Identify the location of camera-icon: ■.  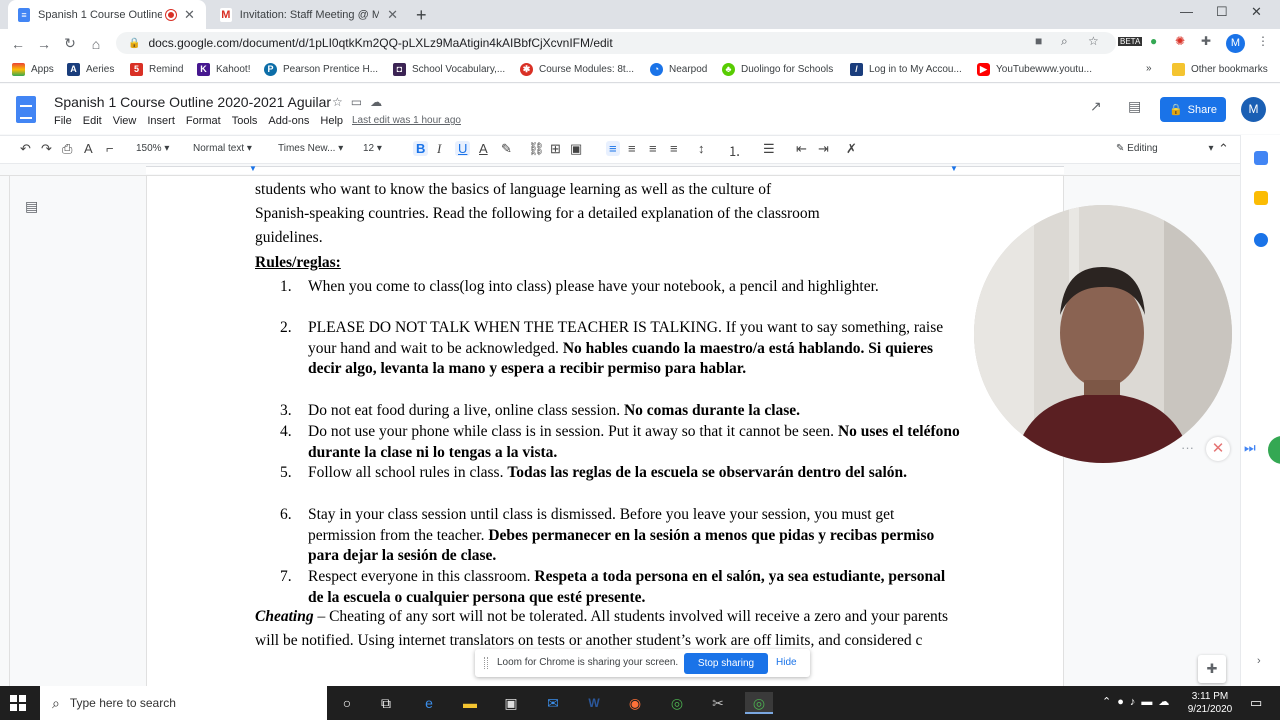
(1038, 41).